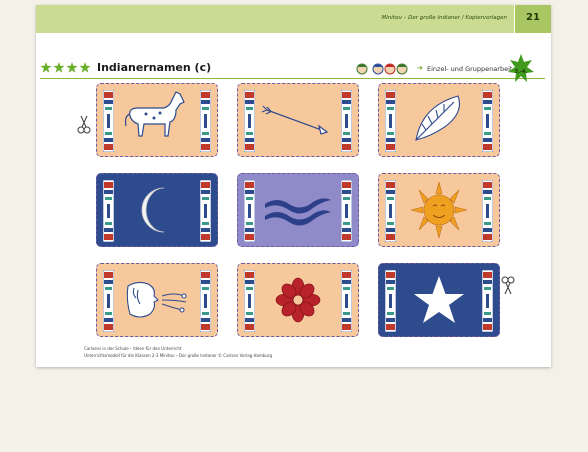  I want to click on flower-icon, so click(298, 300).